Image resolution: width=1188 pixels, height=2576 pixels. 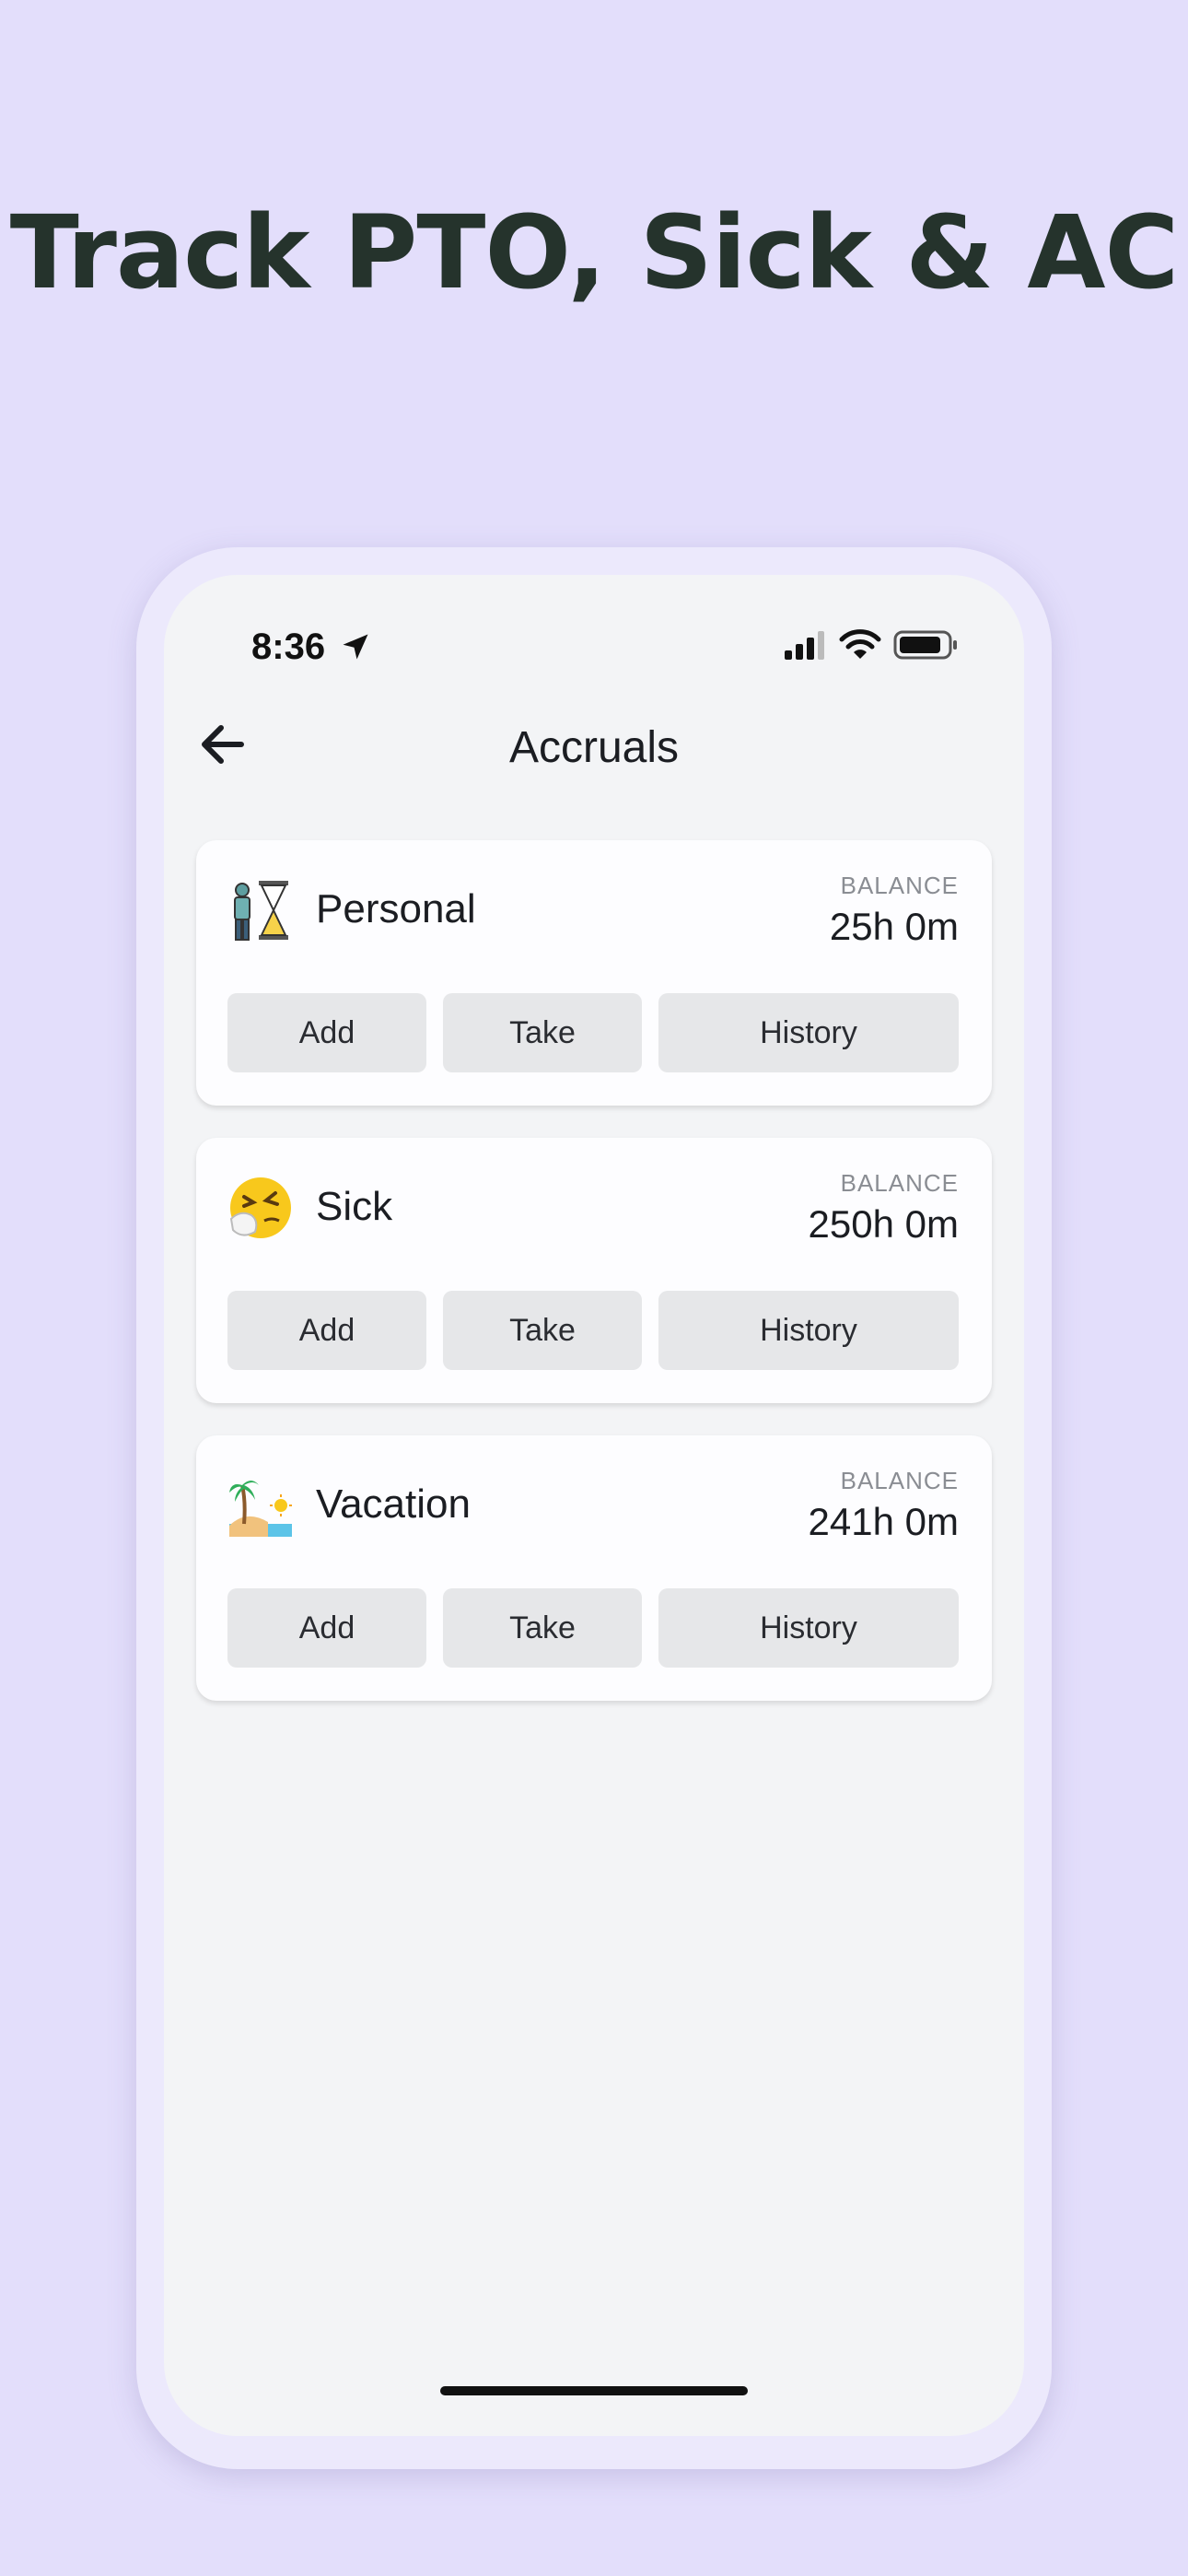 I want to click on wifi-icon, so click(x=860, y=644).